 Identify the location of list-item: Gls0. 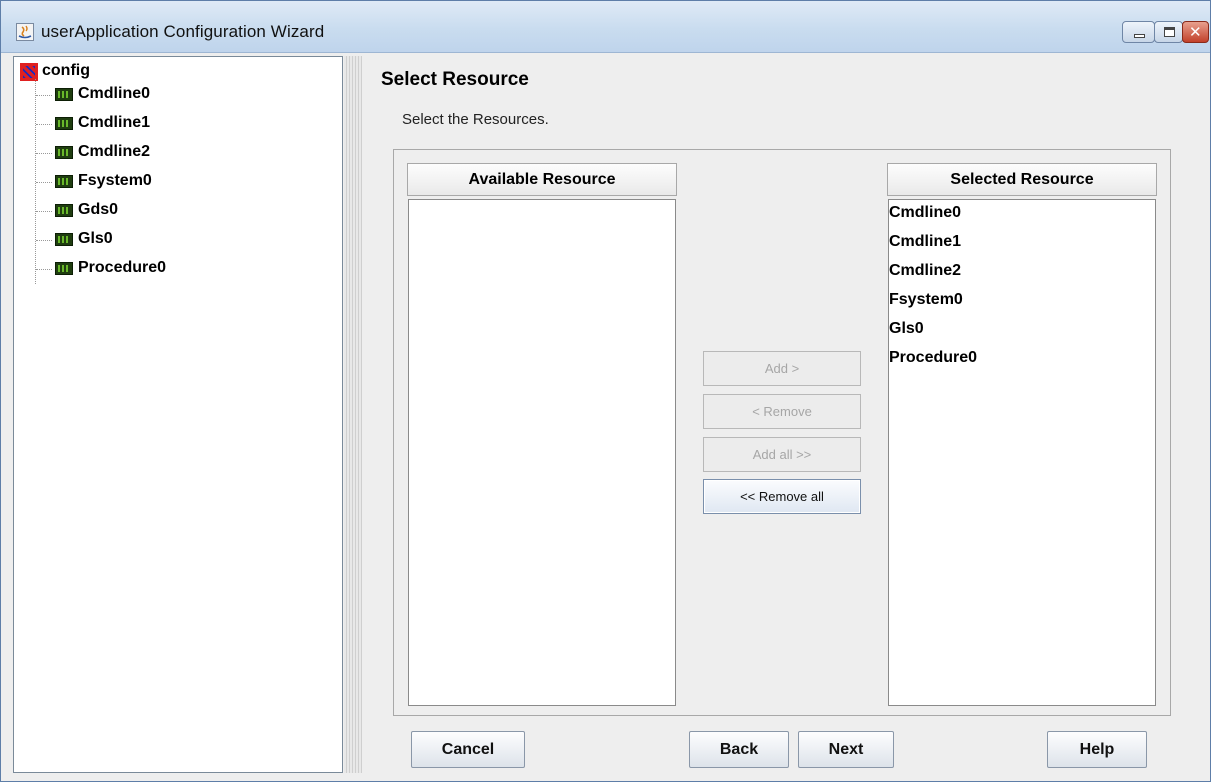
(906, 329).